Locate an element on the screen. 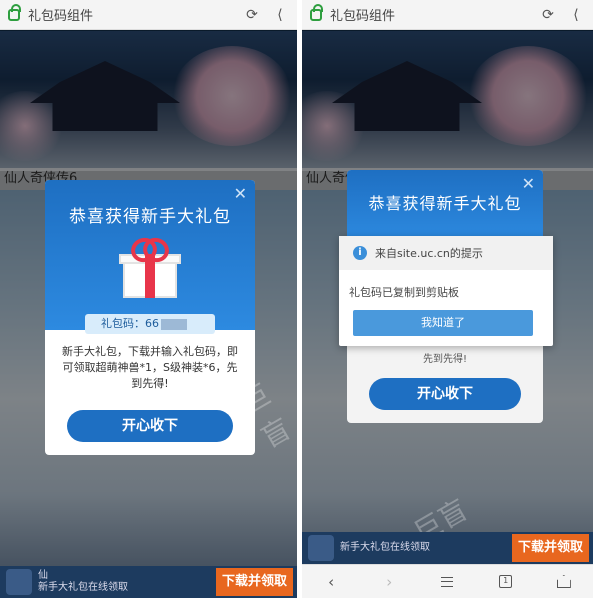 The image size is (593, 598). gift-code-label: 礼包码：66 is located at coordinates (130, 323).